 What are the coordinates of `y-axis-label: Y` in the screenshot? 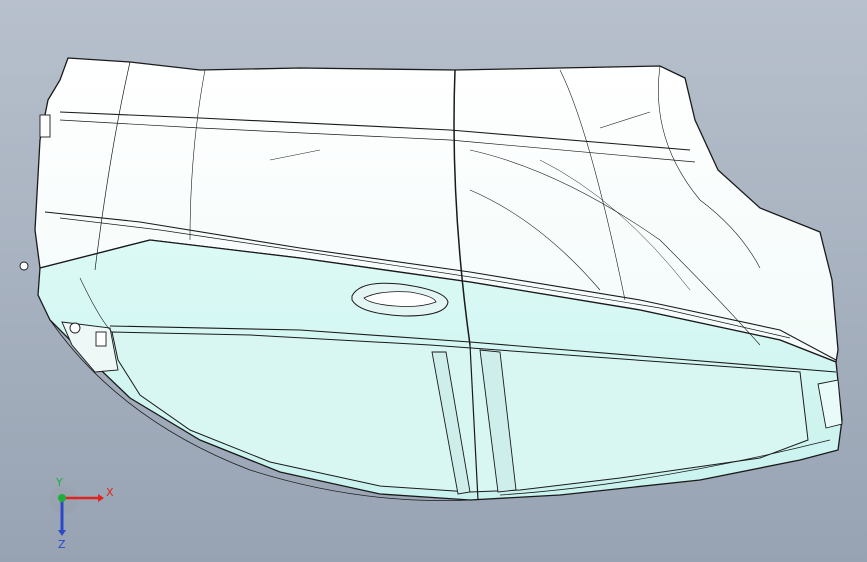 It's located at (59, 482).